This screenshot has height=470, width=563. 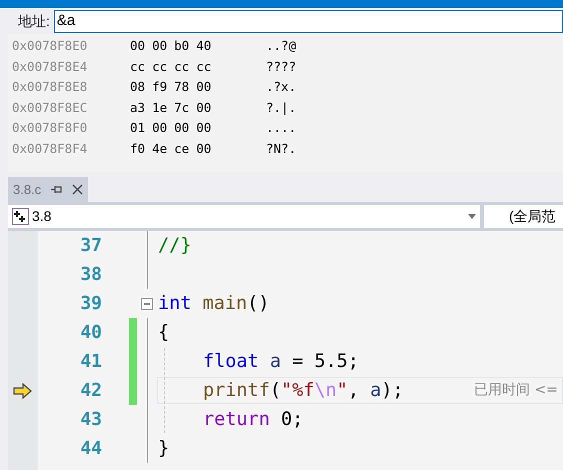 I want to click on memory-byte: a3, so click(x=138, y=107).